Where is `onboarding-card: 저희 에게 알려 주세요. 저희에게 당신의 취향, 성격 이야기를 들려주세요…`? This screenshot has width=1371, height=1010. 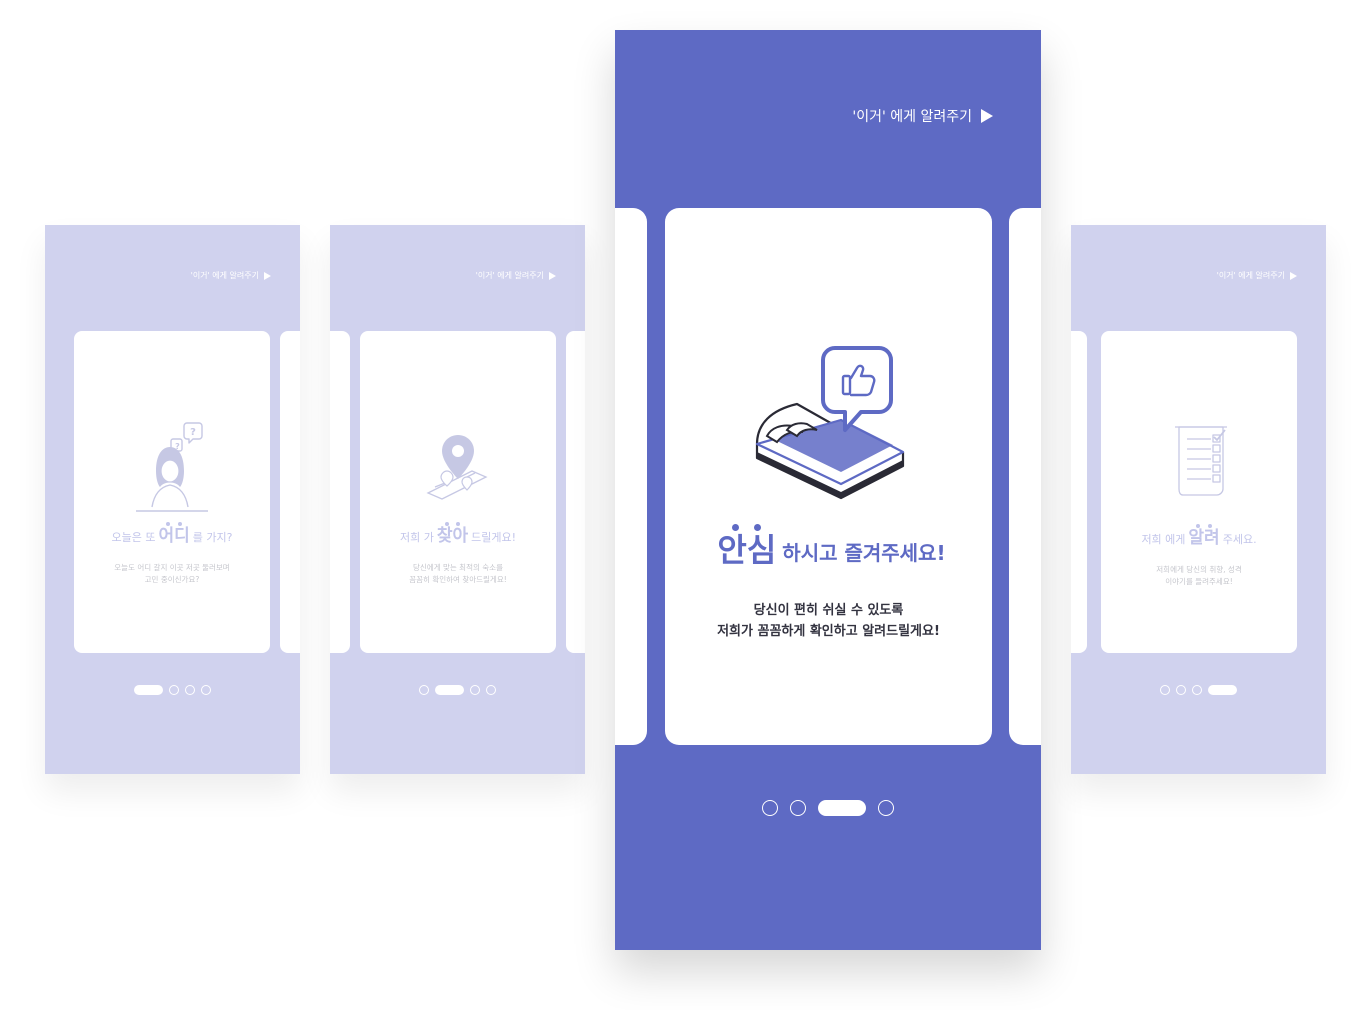 onboarding-card: 저희 에게 알려 주세요. 저희에게 당신의 취향, 성격 이야기를 들려주세요… is located at coordinates (1199, 492).